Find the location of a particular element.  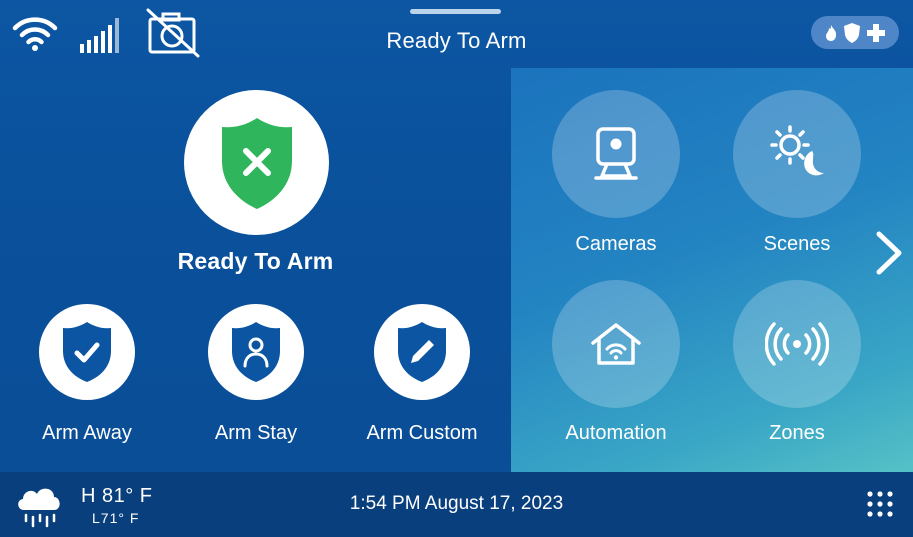

arm-stay-button: Arm Stay is located at coordinates (256, 379).